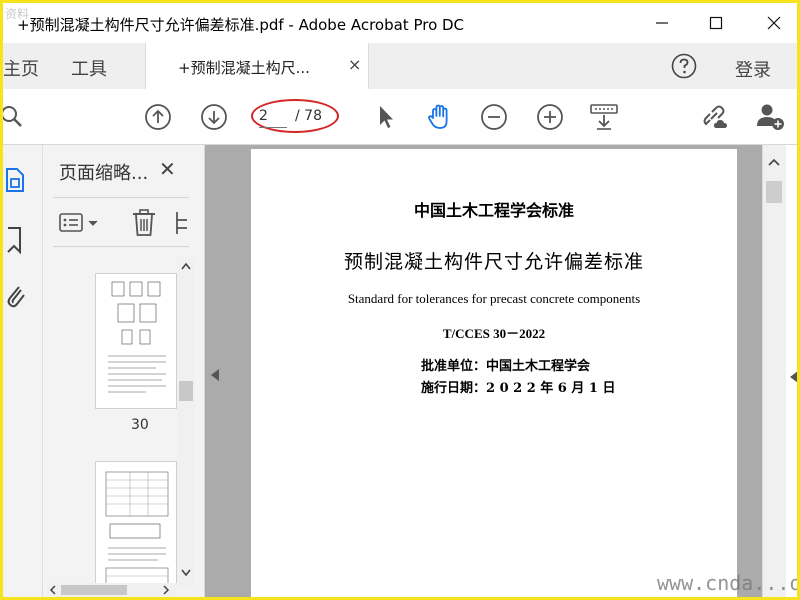 The width and height of the screenshot is (800, 600). What do you see at coordinates (182, 223) in the screenshot?
I see `more-tools-icon` at bounding box center [182, 223].